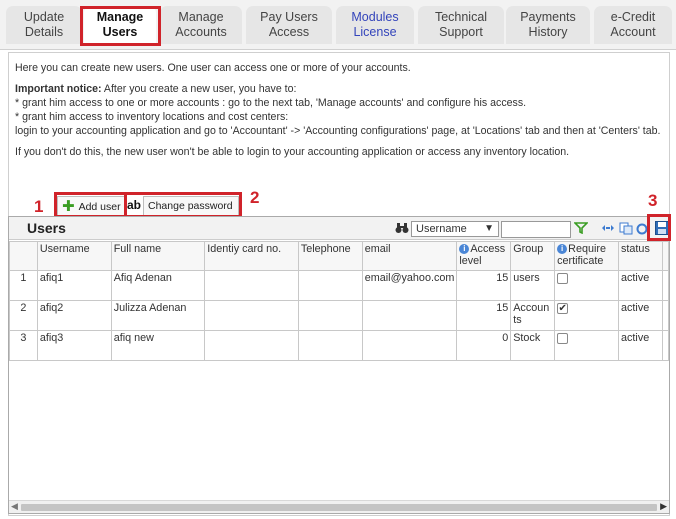  I want to click on cell-username: afiq3, so click(74, 345).